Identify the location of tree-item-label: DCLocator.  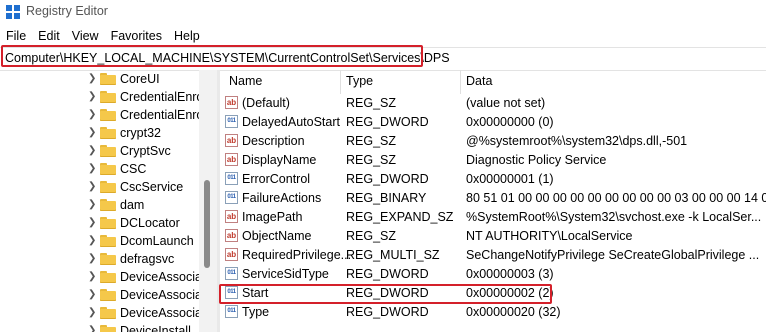
(150, 223).